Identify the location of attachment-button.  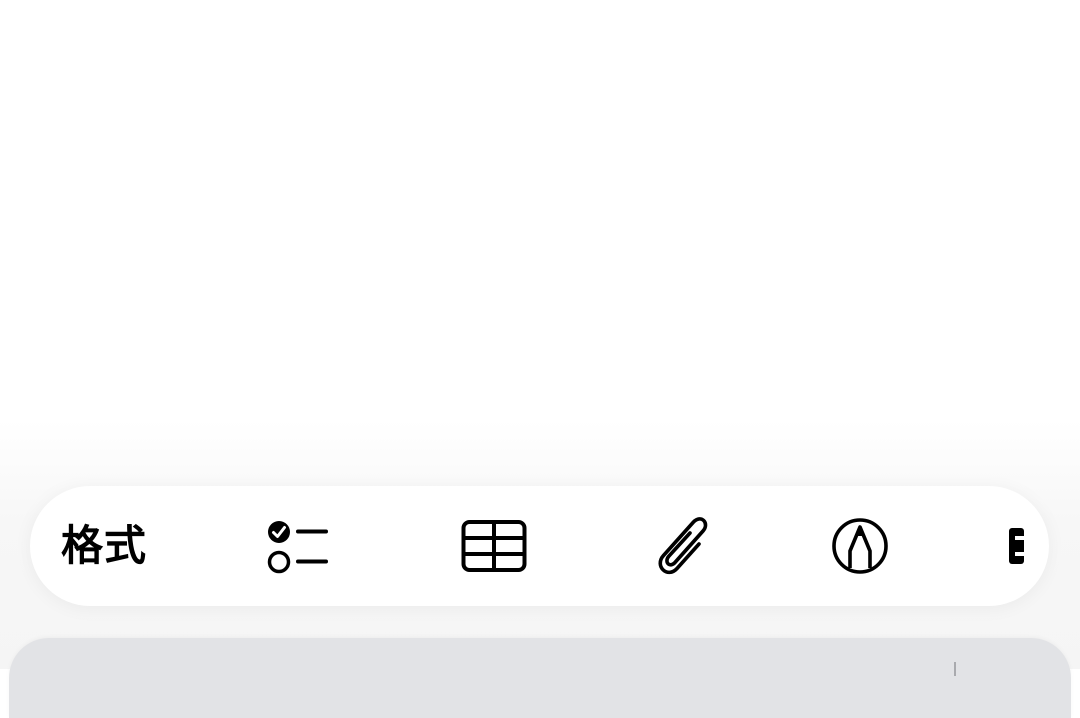
(685, 546).